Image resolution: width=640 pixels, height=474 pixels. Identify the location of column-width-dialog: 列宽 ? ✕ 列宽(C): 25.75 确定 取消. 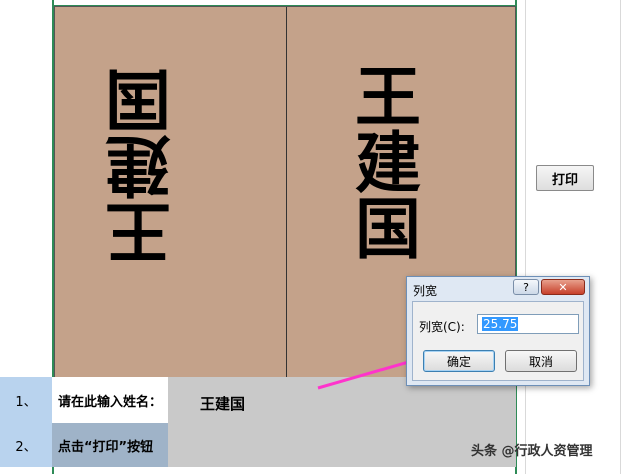
(498, 331).